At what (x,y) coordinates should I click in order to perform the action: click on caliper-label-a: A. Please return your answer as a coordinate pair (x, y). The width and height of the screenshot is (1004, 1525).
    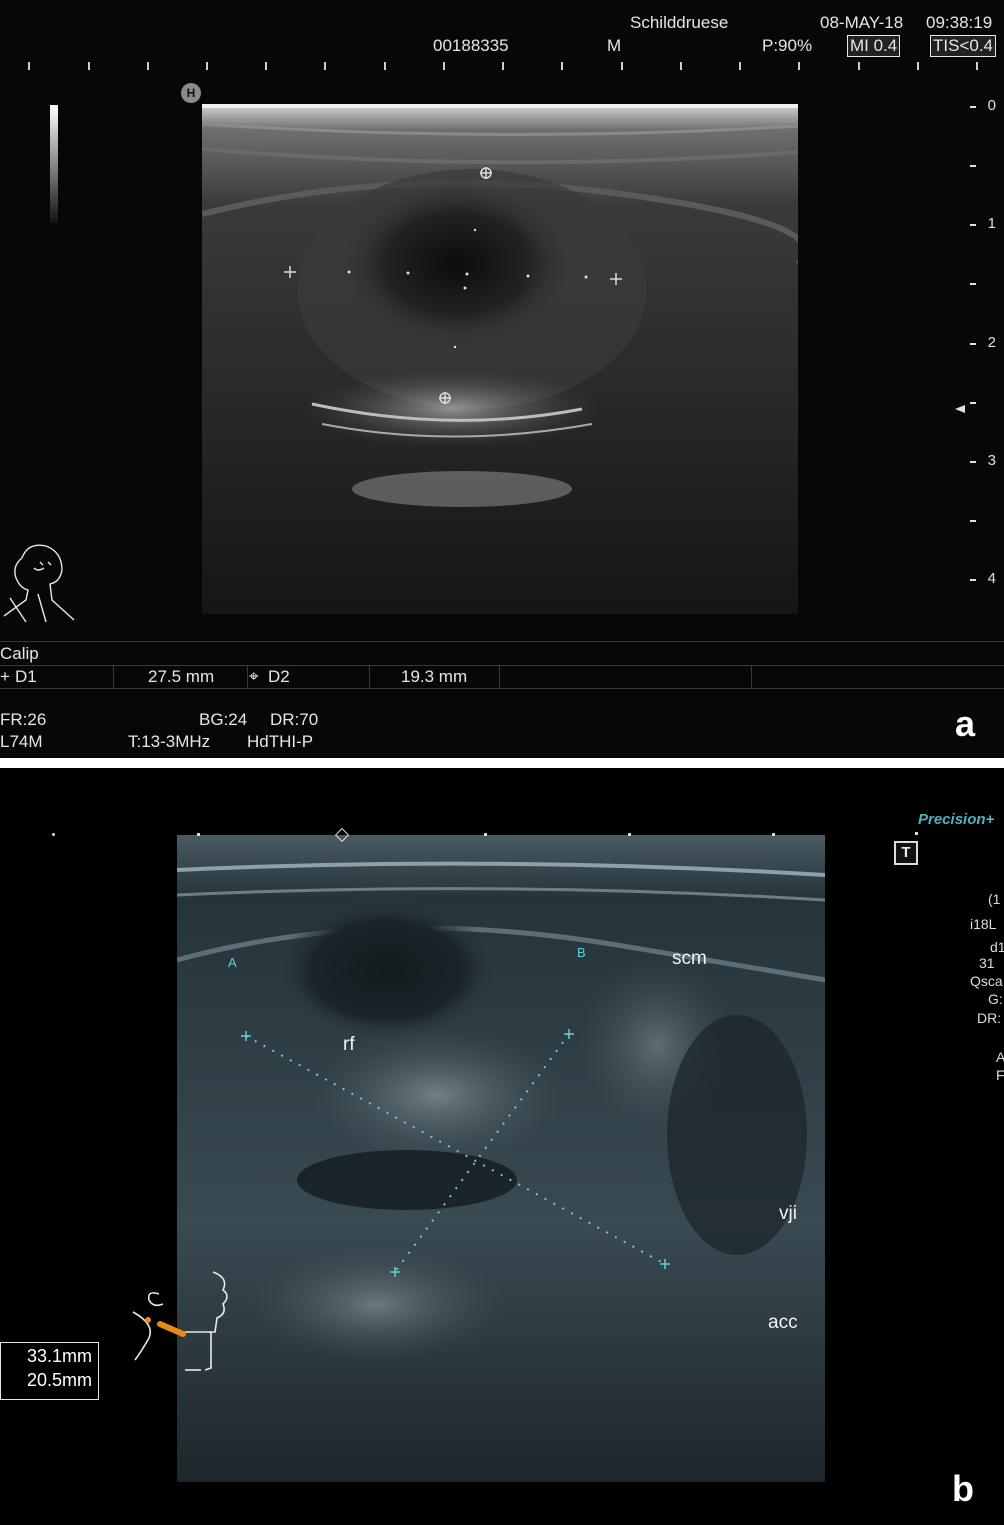
    Looking at the image, I should click on (232, 962).